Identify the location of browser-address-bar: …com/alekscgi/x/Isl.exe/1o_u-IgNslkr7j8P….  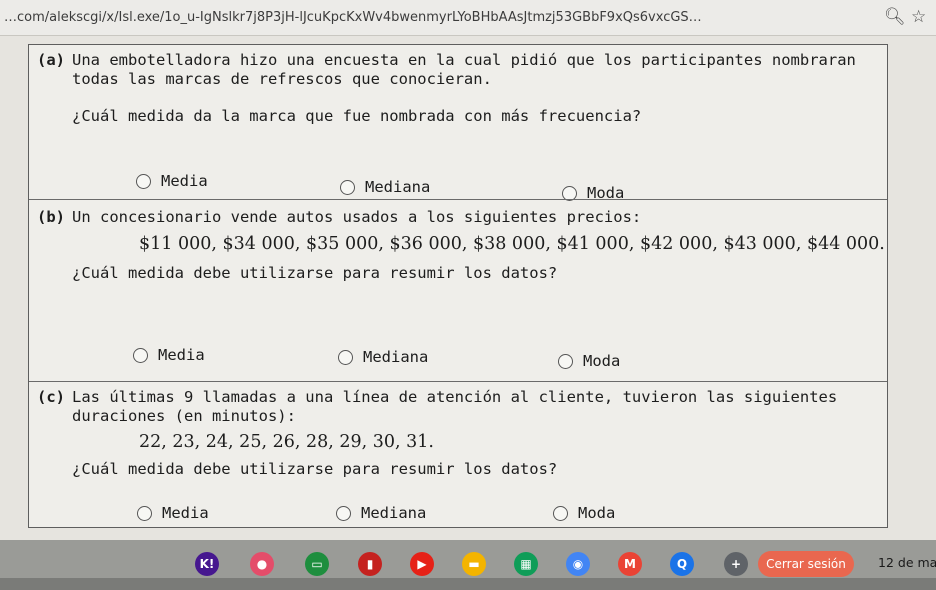
(468, 18).